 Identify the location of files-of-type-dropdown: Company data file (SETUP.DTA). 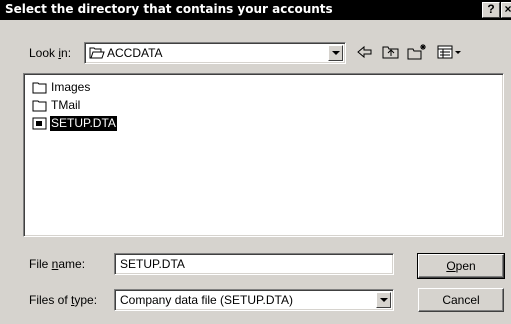
(254, 300).